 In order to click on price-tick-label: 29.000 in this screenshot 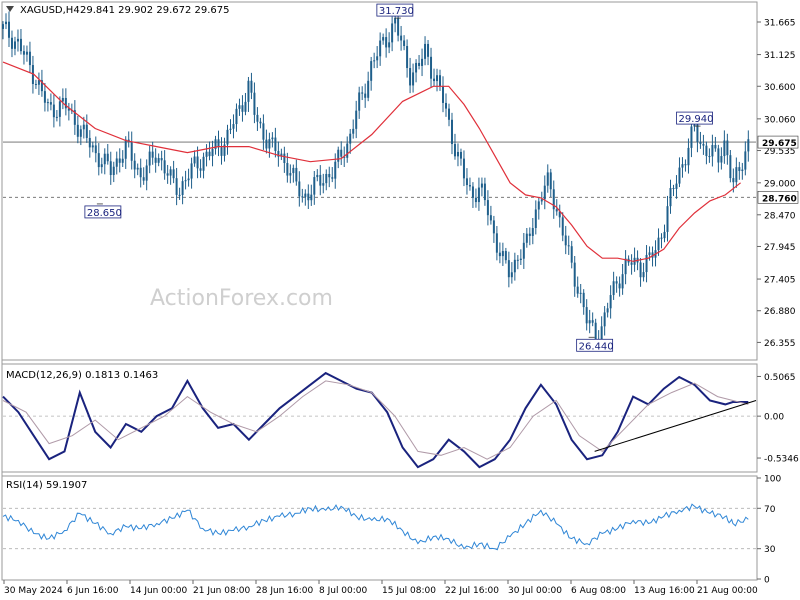, I will do `click(780, 184)`.